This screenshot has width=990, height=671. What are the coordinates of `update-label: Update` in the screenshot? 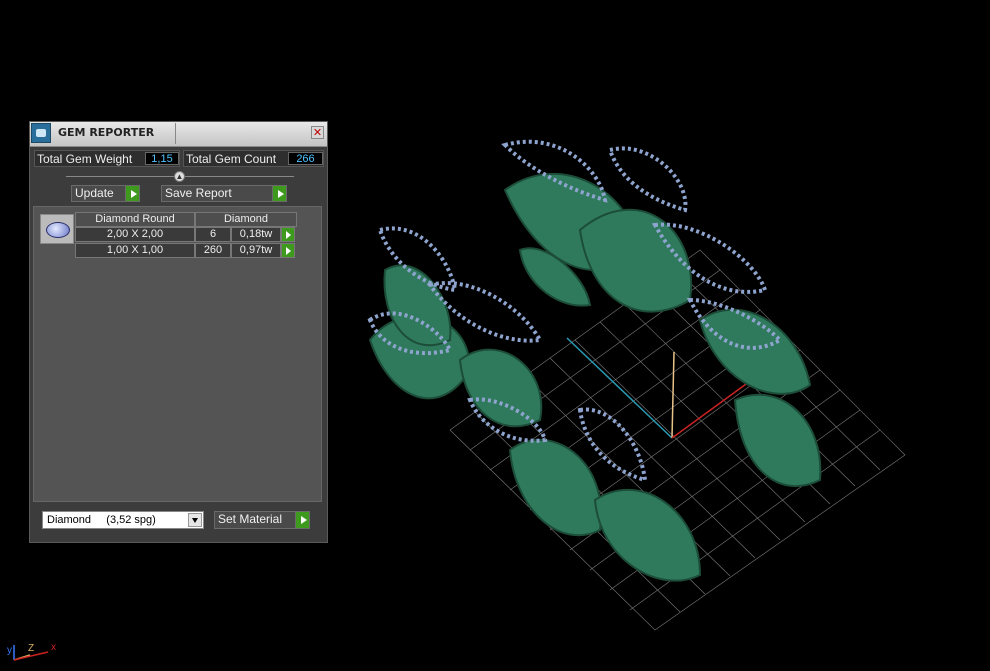 It's located at (94, 193).